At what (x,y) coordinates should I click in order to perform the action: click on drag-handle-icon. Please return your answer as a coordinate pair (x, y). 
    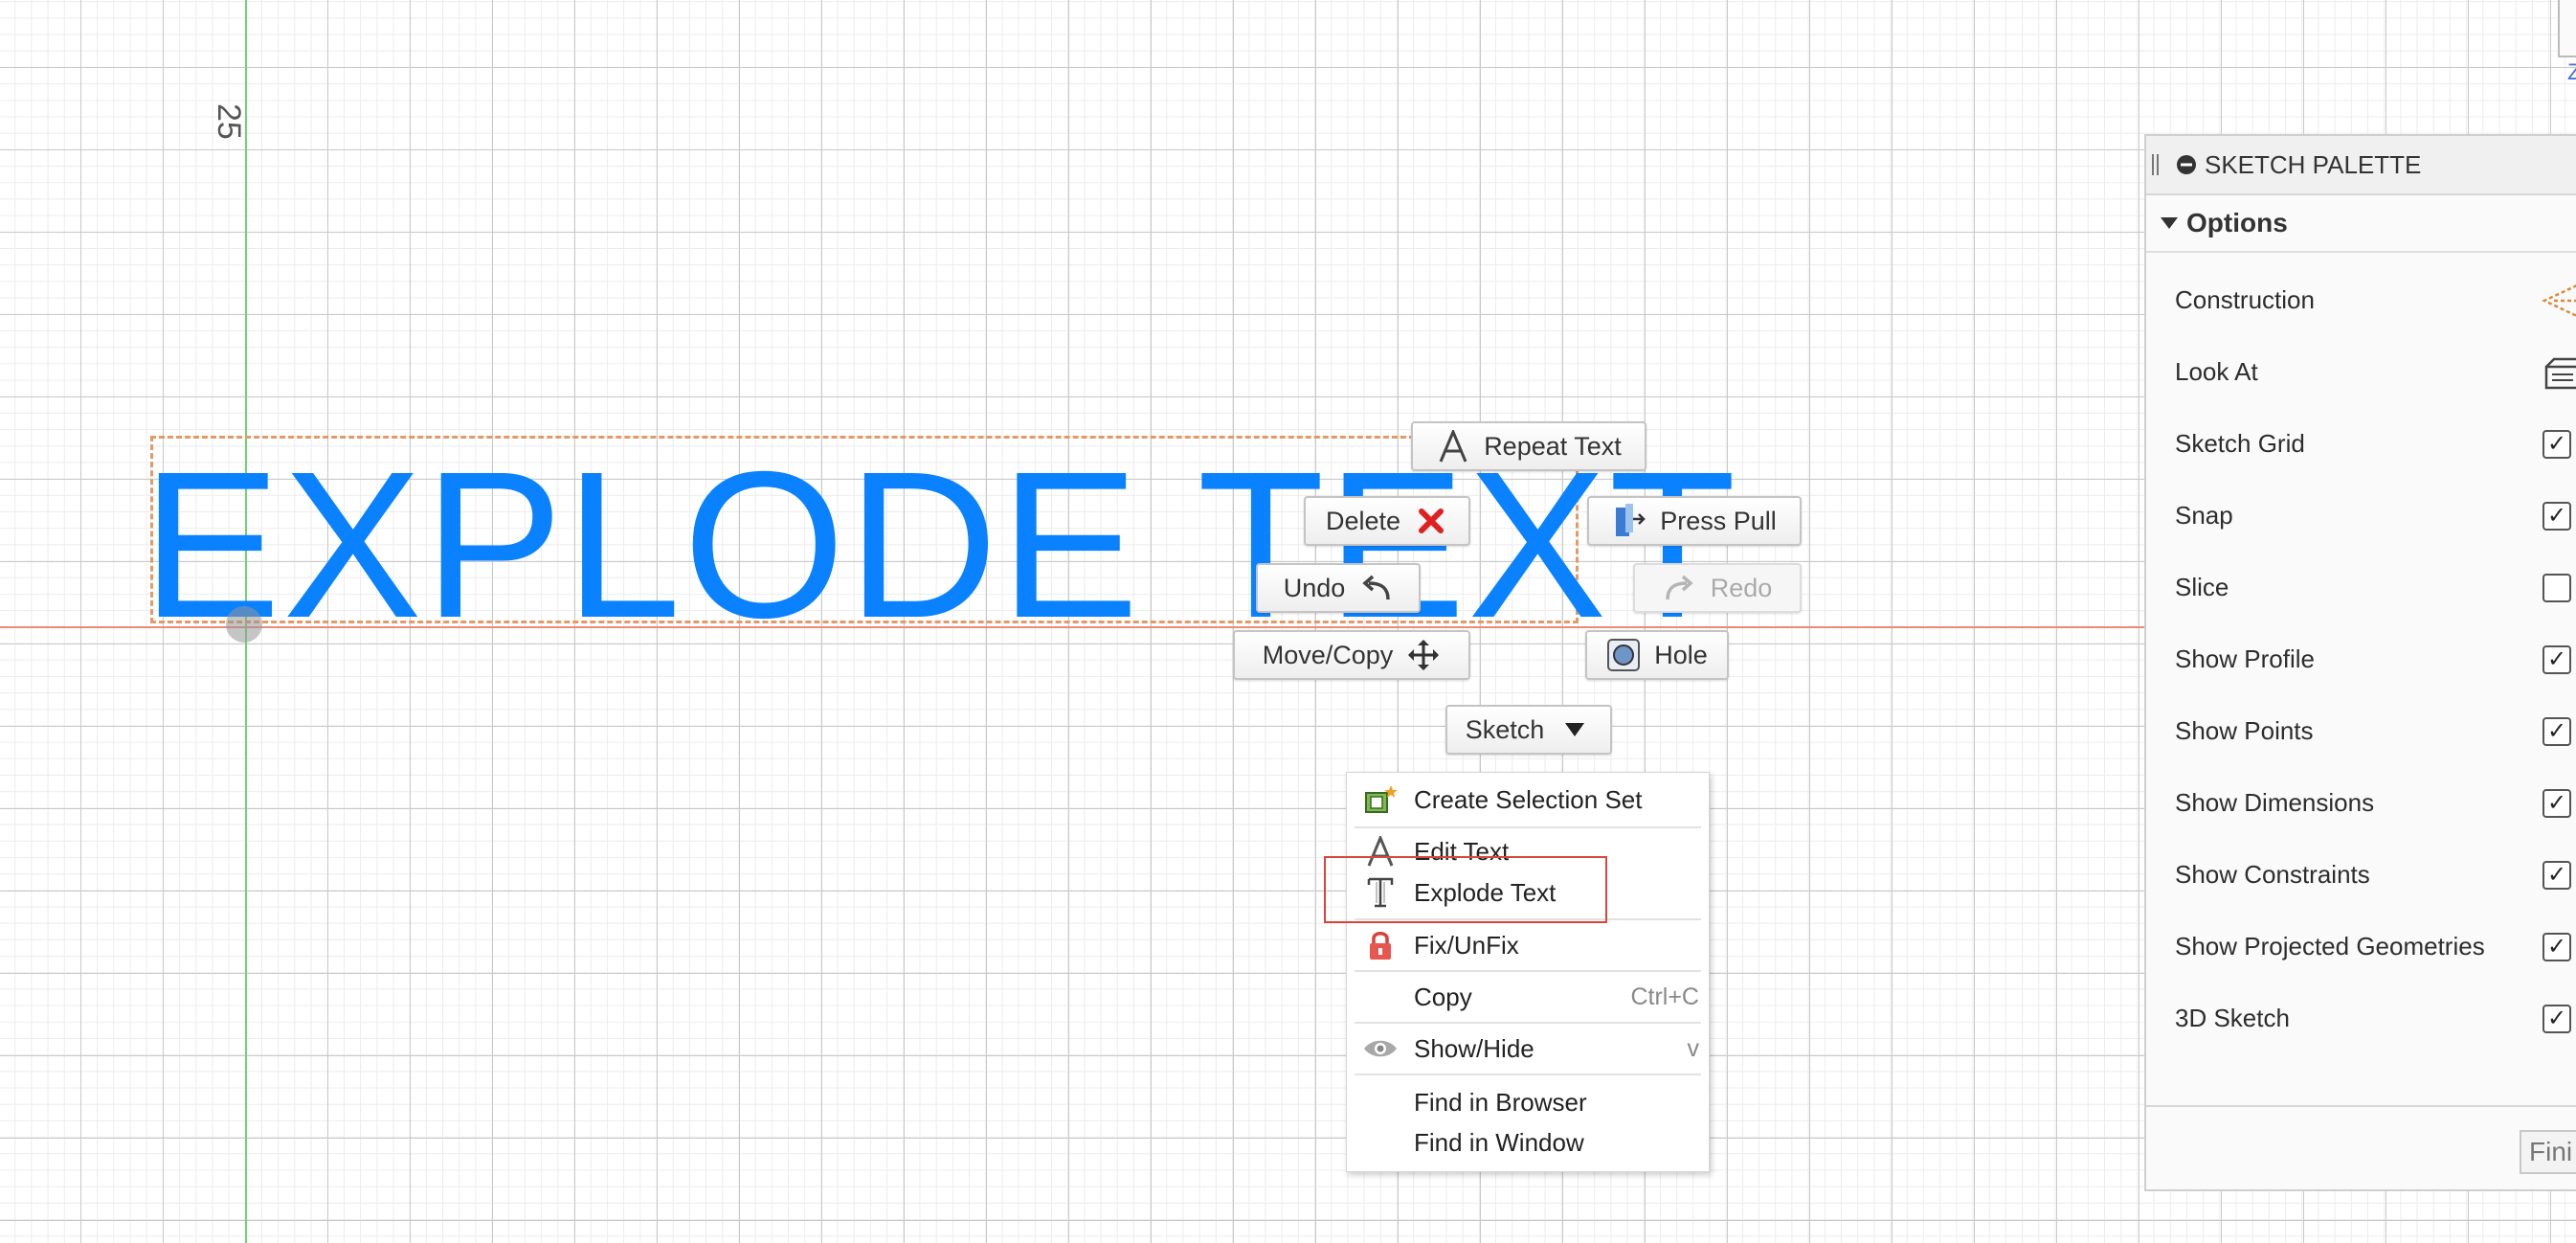
    Looking at the image, I should click on (2156, 164).